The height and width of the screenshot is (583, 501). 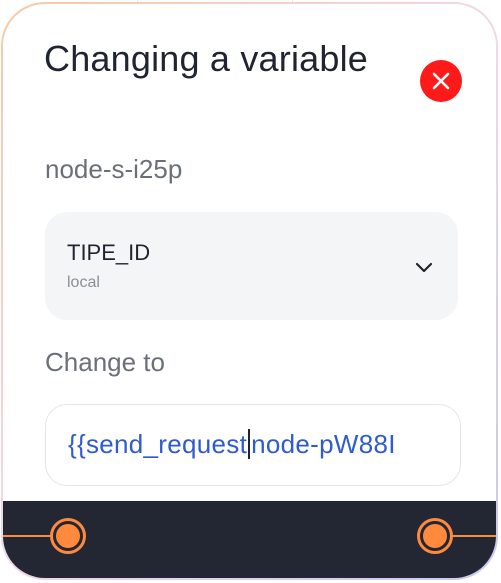 I want to click on close-icon, so click(x=441, y=81).